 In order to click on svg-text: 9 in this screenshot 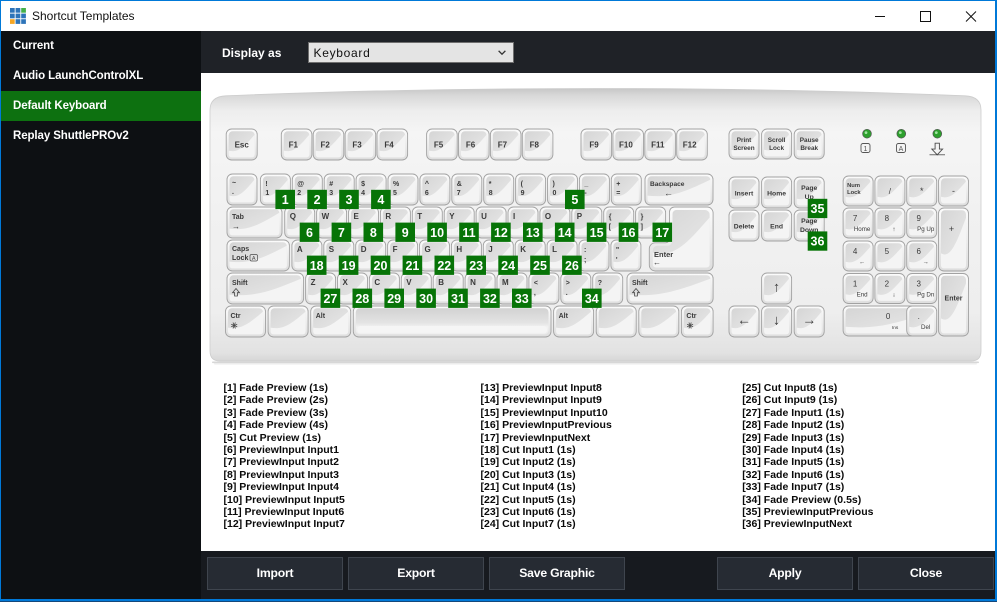, I will do `click(523, 193)`.